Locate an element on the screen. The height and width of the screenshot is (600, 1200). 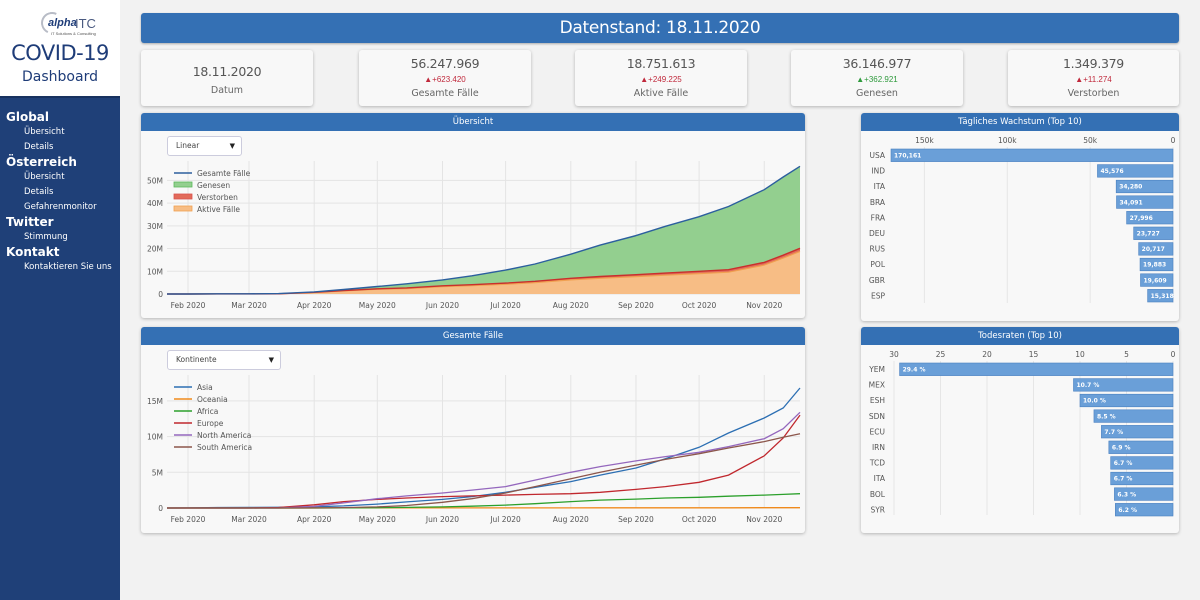
x-tick-label: 15 is located at coordinates (1034, 354).